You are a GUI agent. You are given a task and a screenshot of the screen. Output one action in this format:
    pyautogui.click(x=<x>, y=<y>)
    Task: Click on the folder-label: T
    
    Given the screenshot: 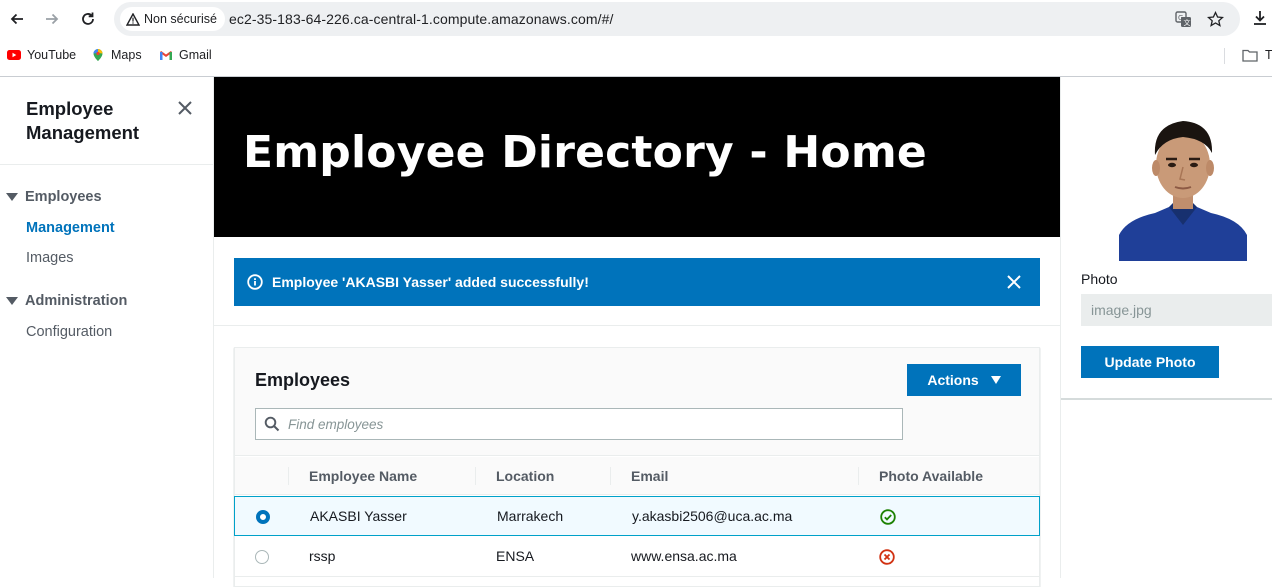 What is the action you would take?
    pyautogui.click(x=1268, y=55)
    